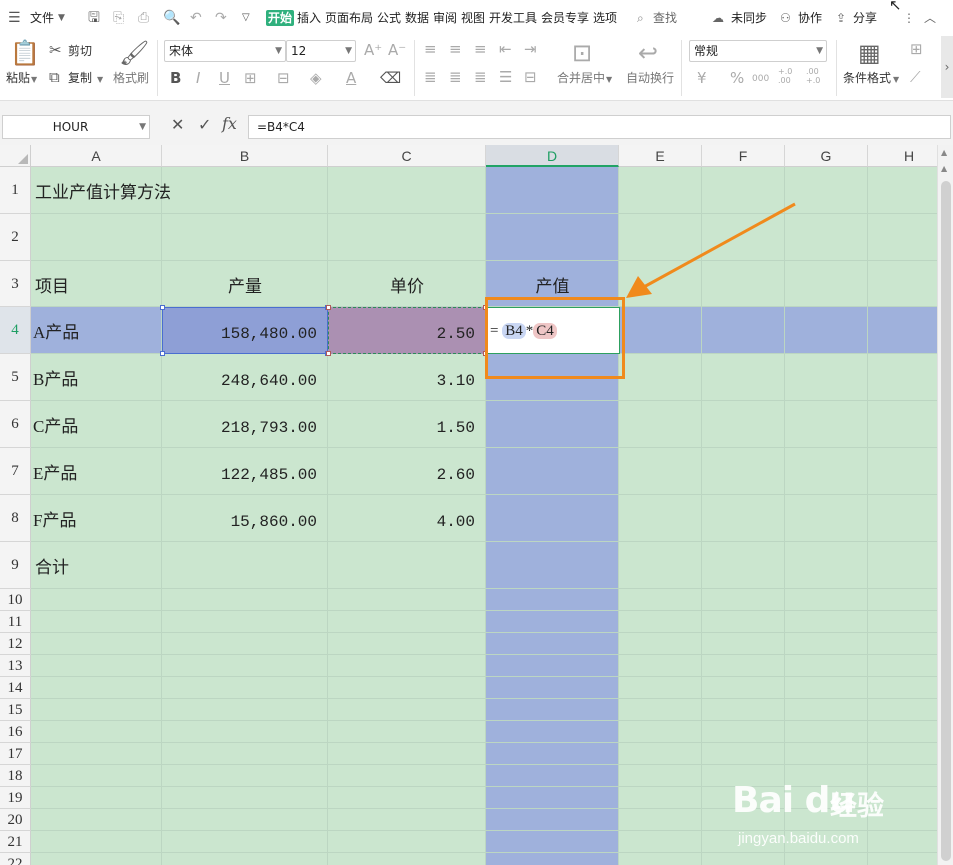 The image size is (953, 865). Describe the element at coordinates (15, 600) in the screenshot. I see `row-header-10: 10` at that location.